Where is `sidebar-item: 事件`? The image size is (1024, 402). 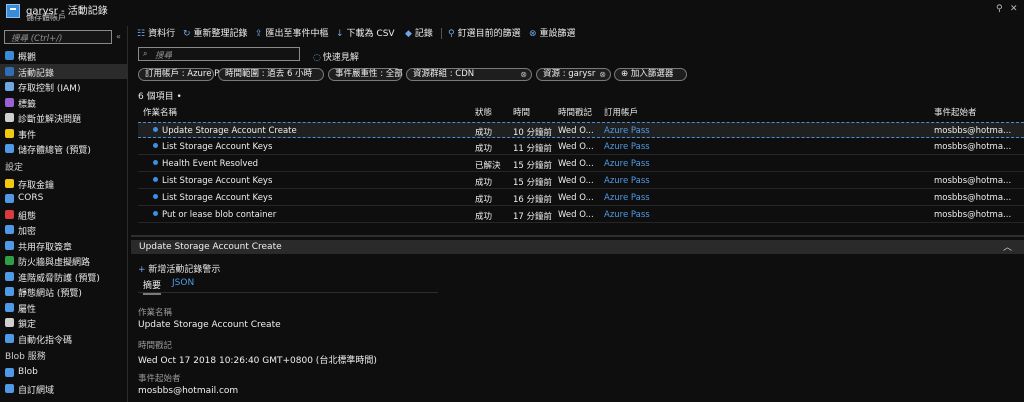
sidebar-item: 事件 is located at coordinates (63, 133).